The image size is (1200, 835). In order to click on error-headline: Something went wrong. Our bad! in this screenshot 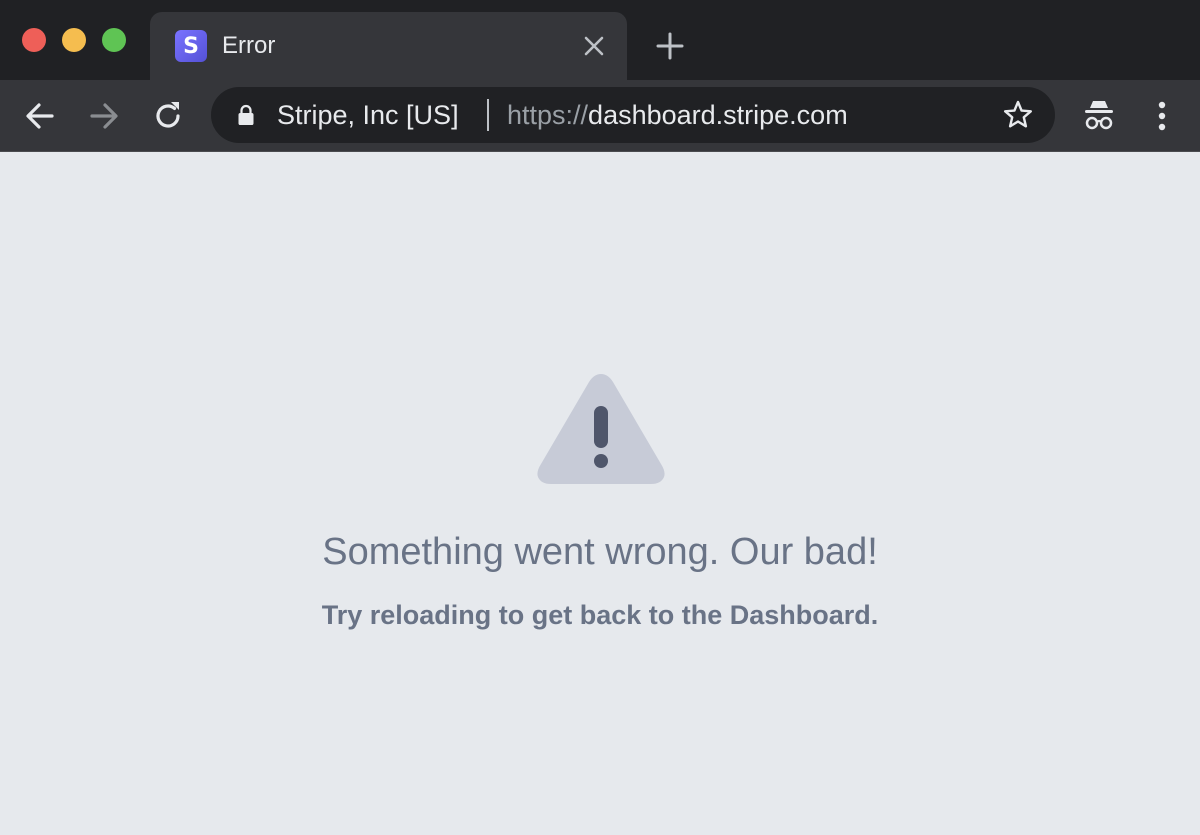, I will do `click(600, 552)`.